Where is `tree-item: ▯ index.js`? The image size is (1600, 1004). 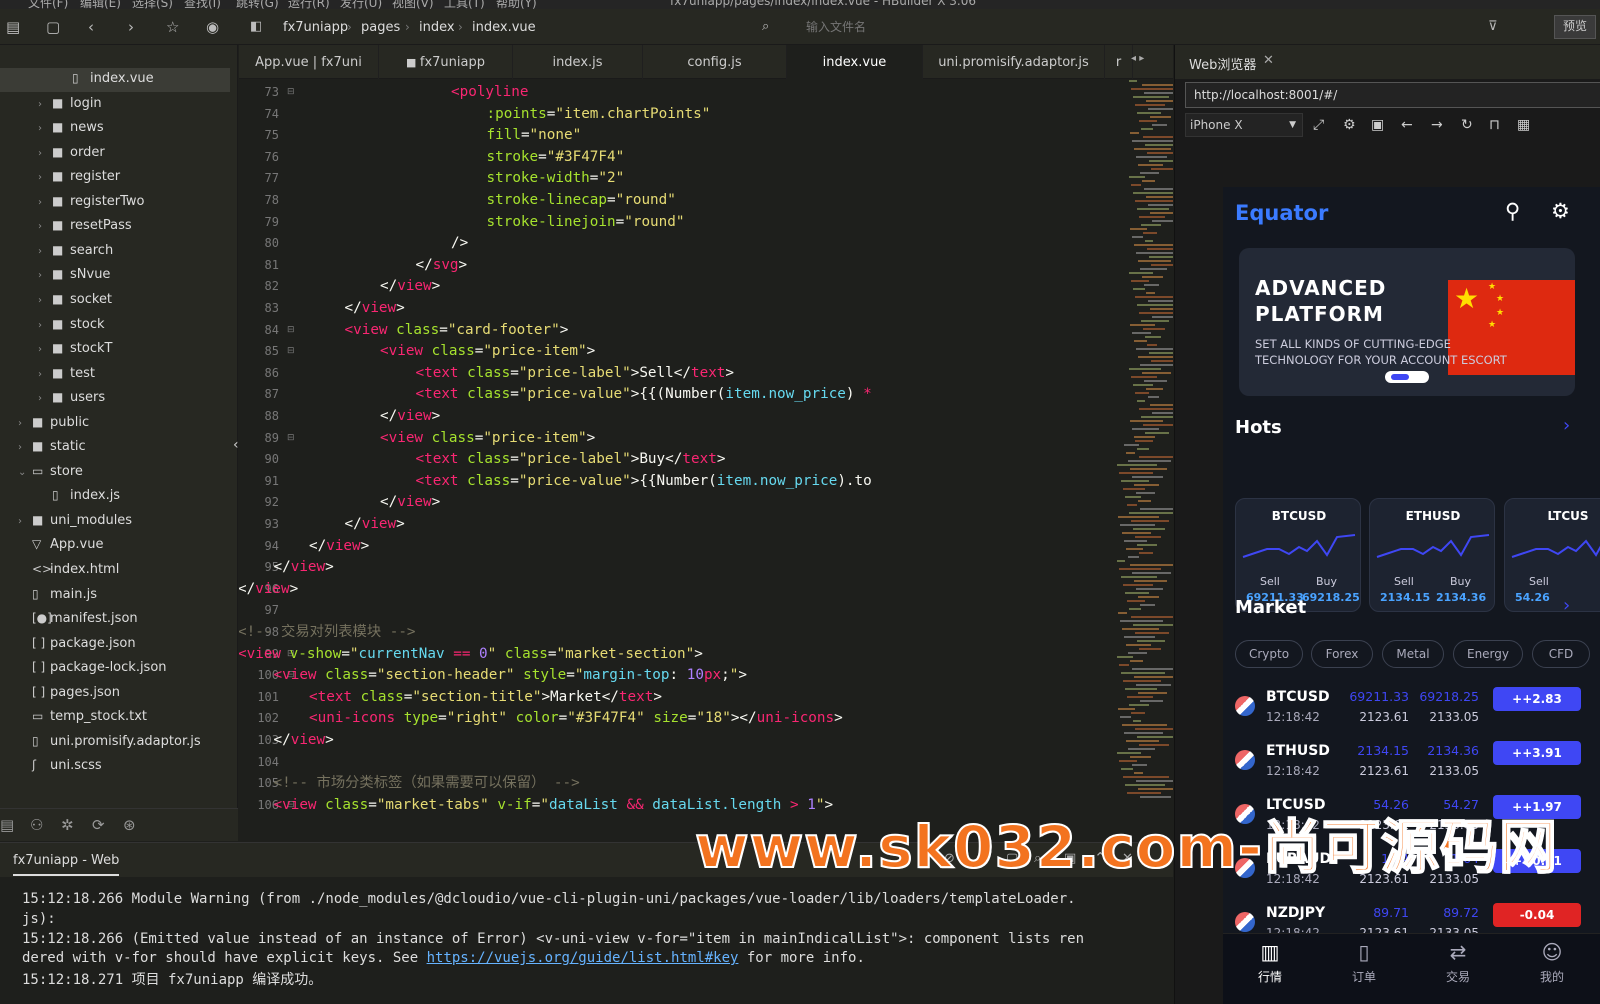
tree-item: ▯ index.js is located at coordinates (79, 495).